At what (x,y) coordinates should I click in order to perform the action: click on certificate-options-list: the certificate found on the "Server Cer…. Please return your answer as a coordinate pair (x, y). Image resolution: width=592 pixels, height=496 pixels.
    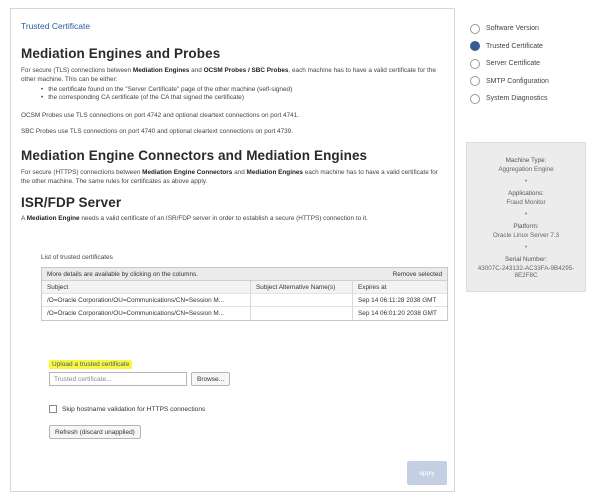
    Looking at the image, I should click on (166, 94).